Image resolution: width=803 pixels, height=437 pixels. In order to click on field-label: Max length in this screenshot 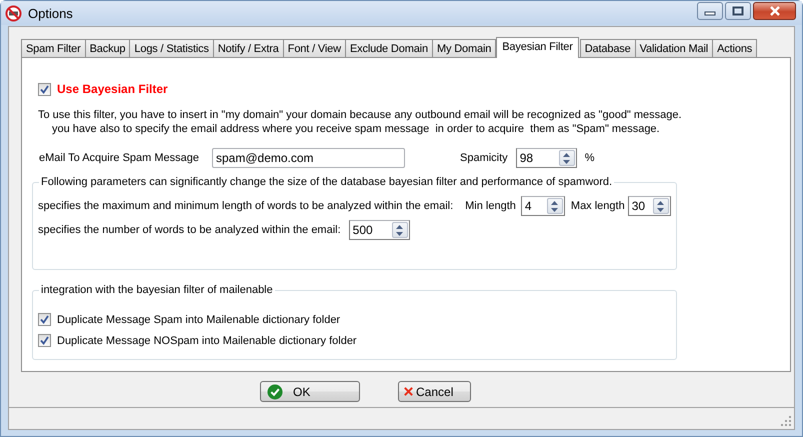, I will do `click(597, 206)`.